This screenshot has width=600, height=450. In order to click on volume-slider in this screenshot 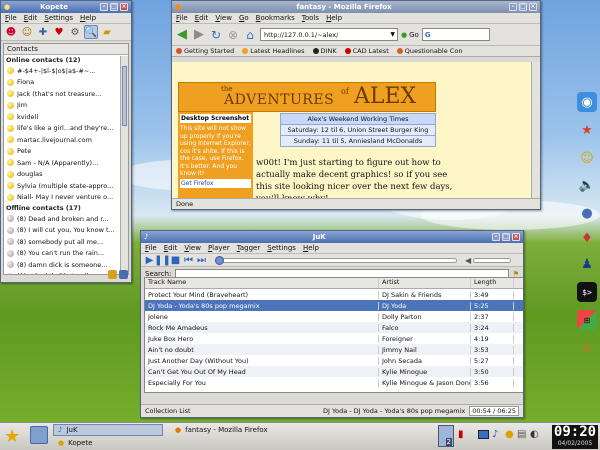, I will do `click(492, 260)`.